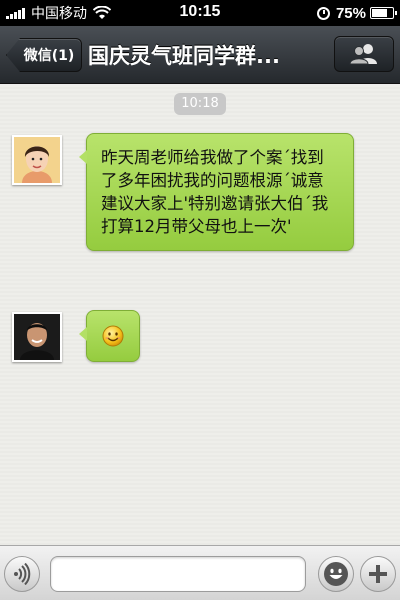 Image resolution: width=400 pixels, height=600 pixels. I want to click on battery-icon, so click(383, 13).